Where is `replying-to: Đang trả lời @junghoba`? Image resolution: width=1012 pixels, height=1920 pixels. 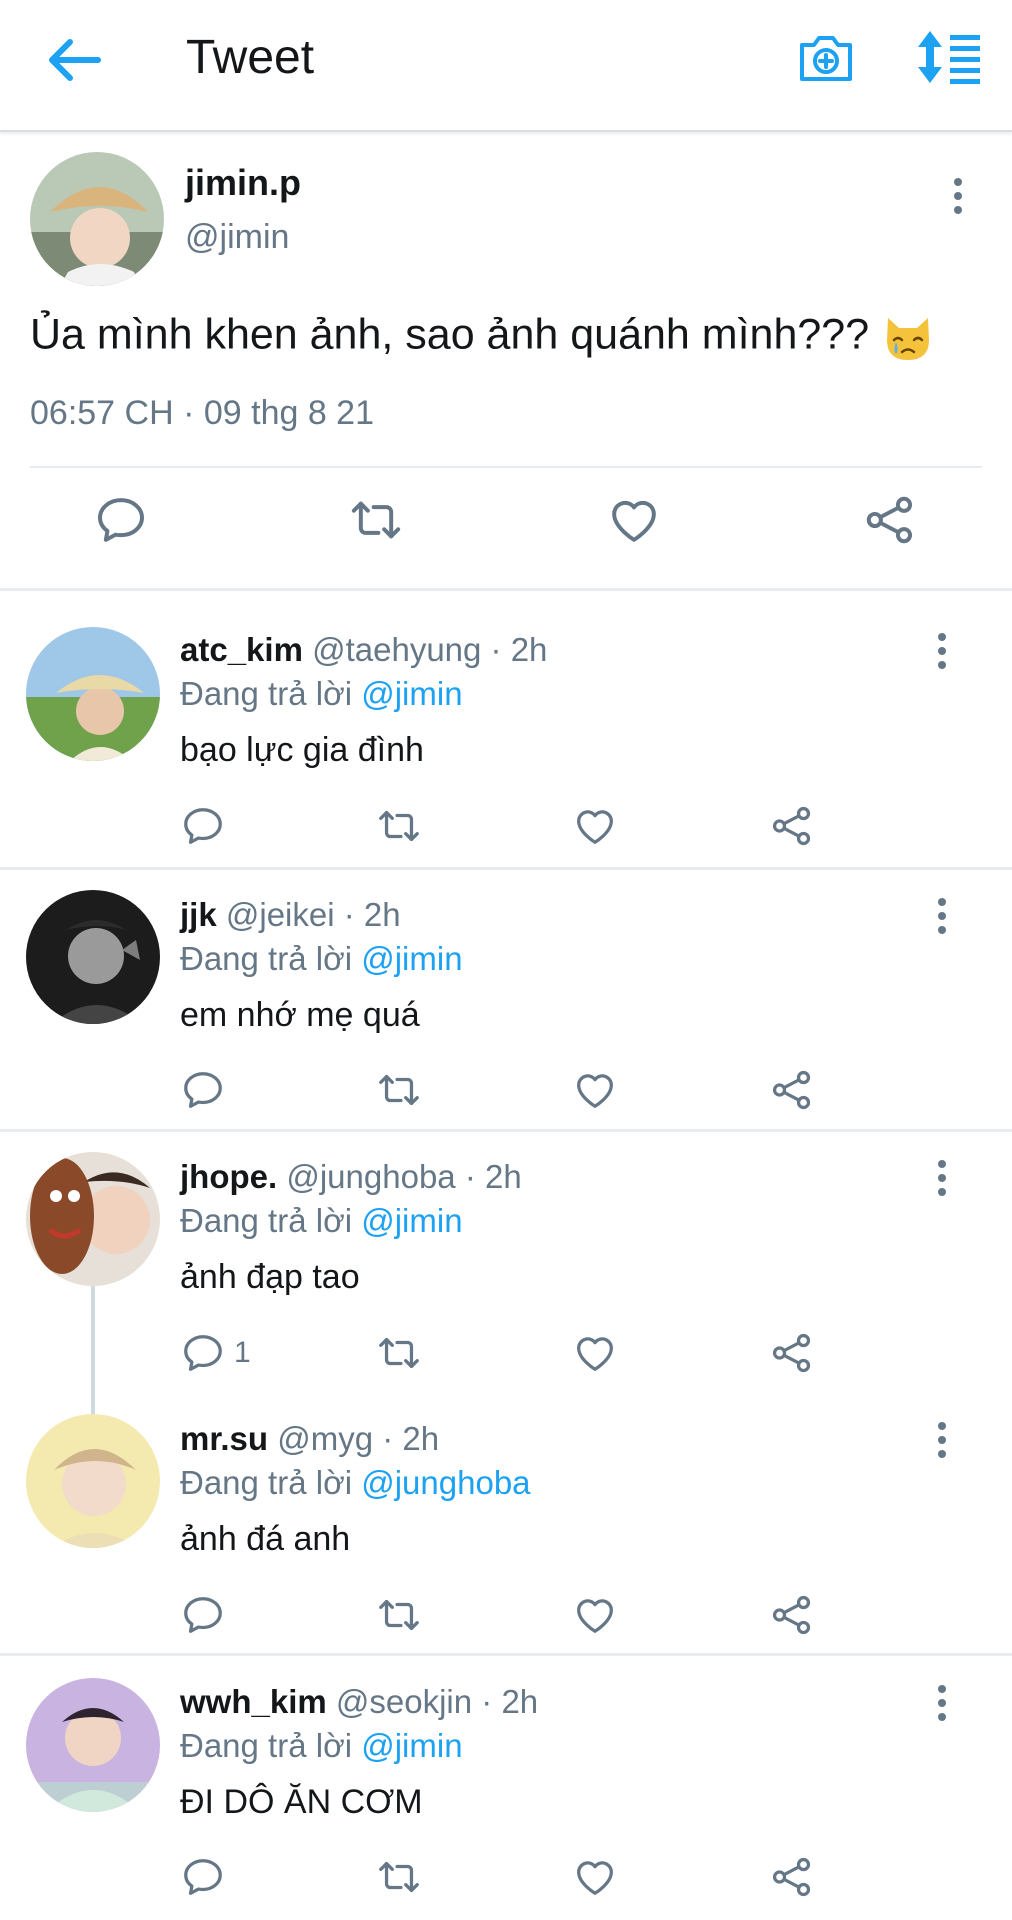
replying-to: Đang trả lời @junghoba is located at coordinates (355, 1483).